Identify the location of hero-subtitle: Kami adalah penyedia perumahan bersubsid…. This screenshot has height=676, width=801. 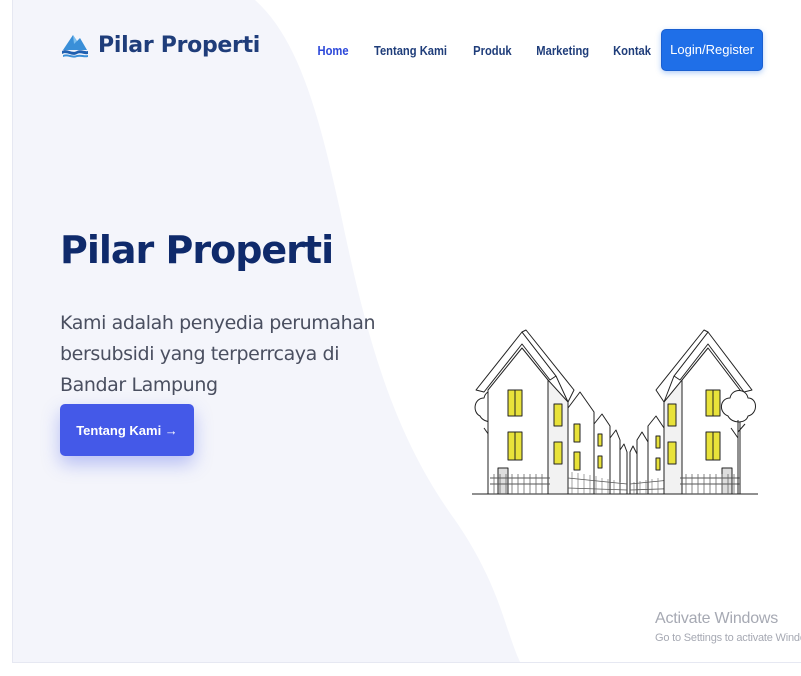
(218, 354).